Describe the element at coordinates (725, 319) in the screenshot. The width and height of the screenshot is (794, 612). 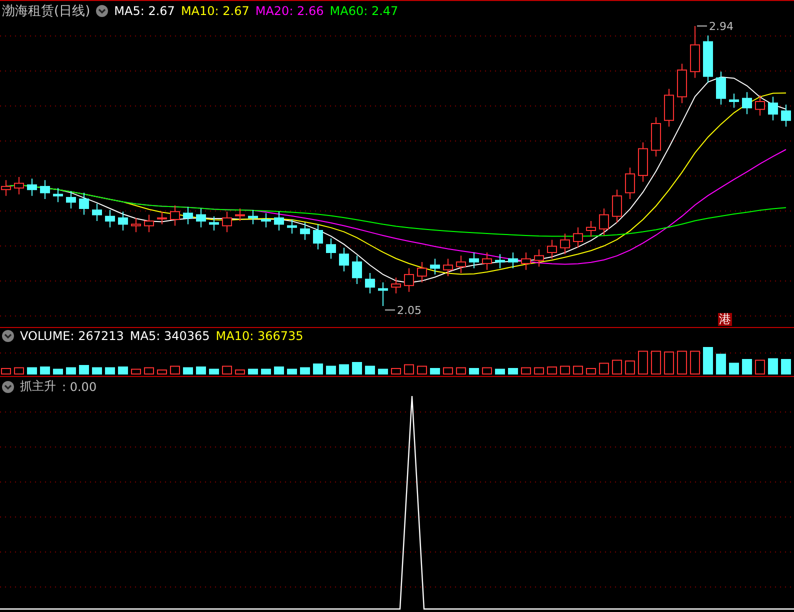
I see `market-badge: 港` at that location.